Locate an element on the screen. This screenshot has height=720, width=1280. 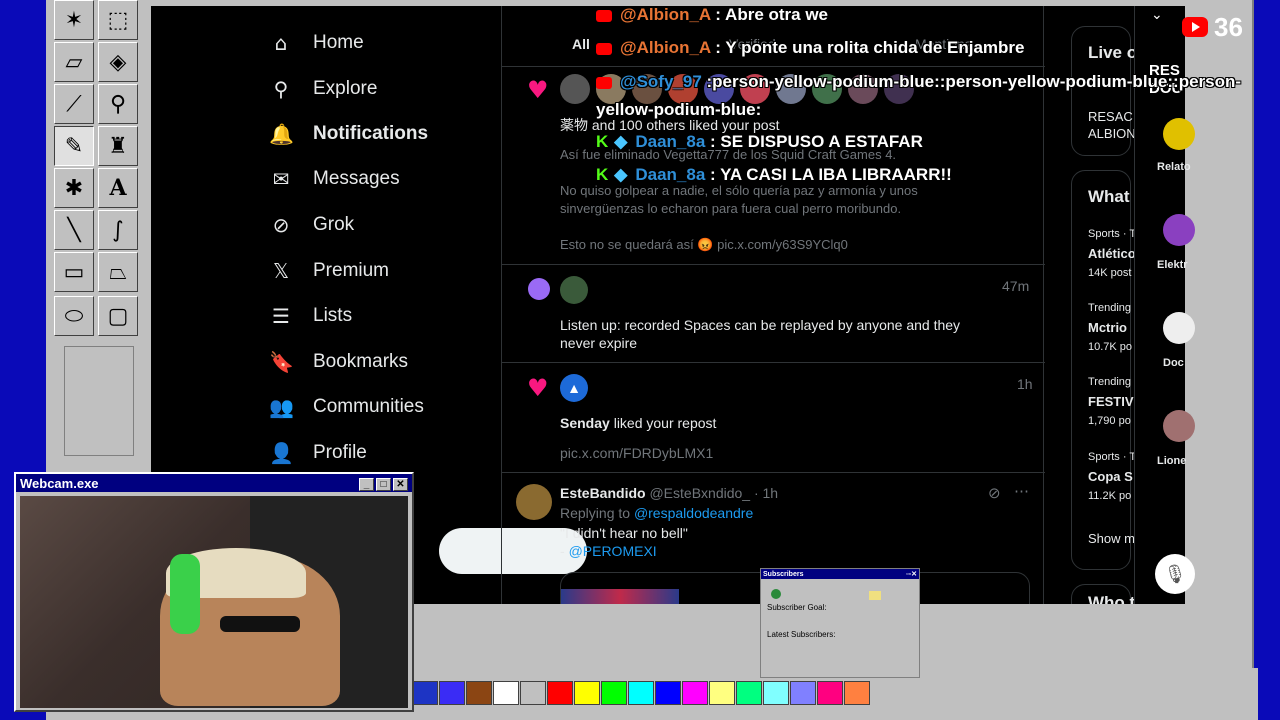
nav-messages: ✉ Messages is located at coordinates (334, 179).